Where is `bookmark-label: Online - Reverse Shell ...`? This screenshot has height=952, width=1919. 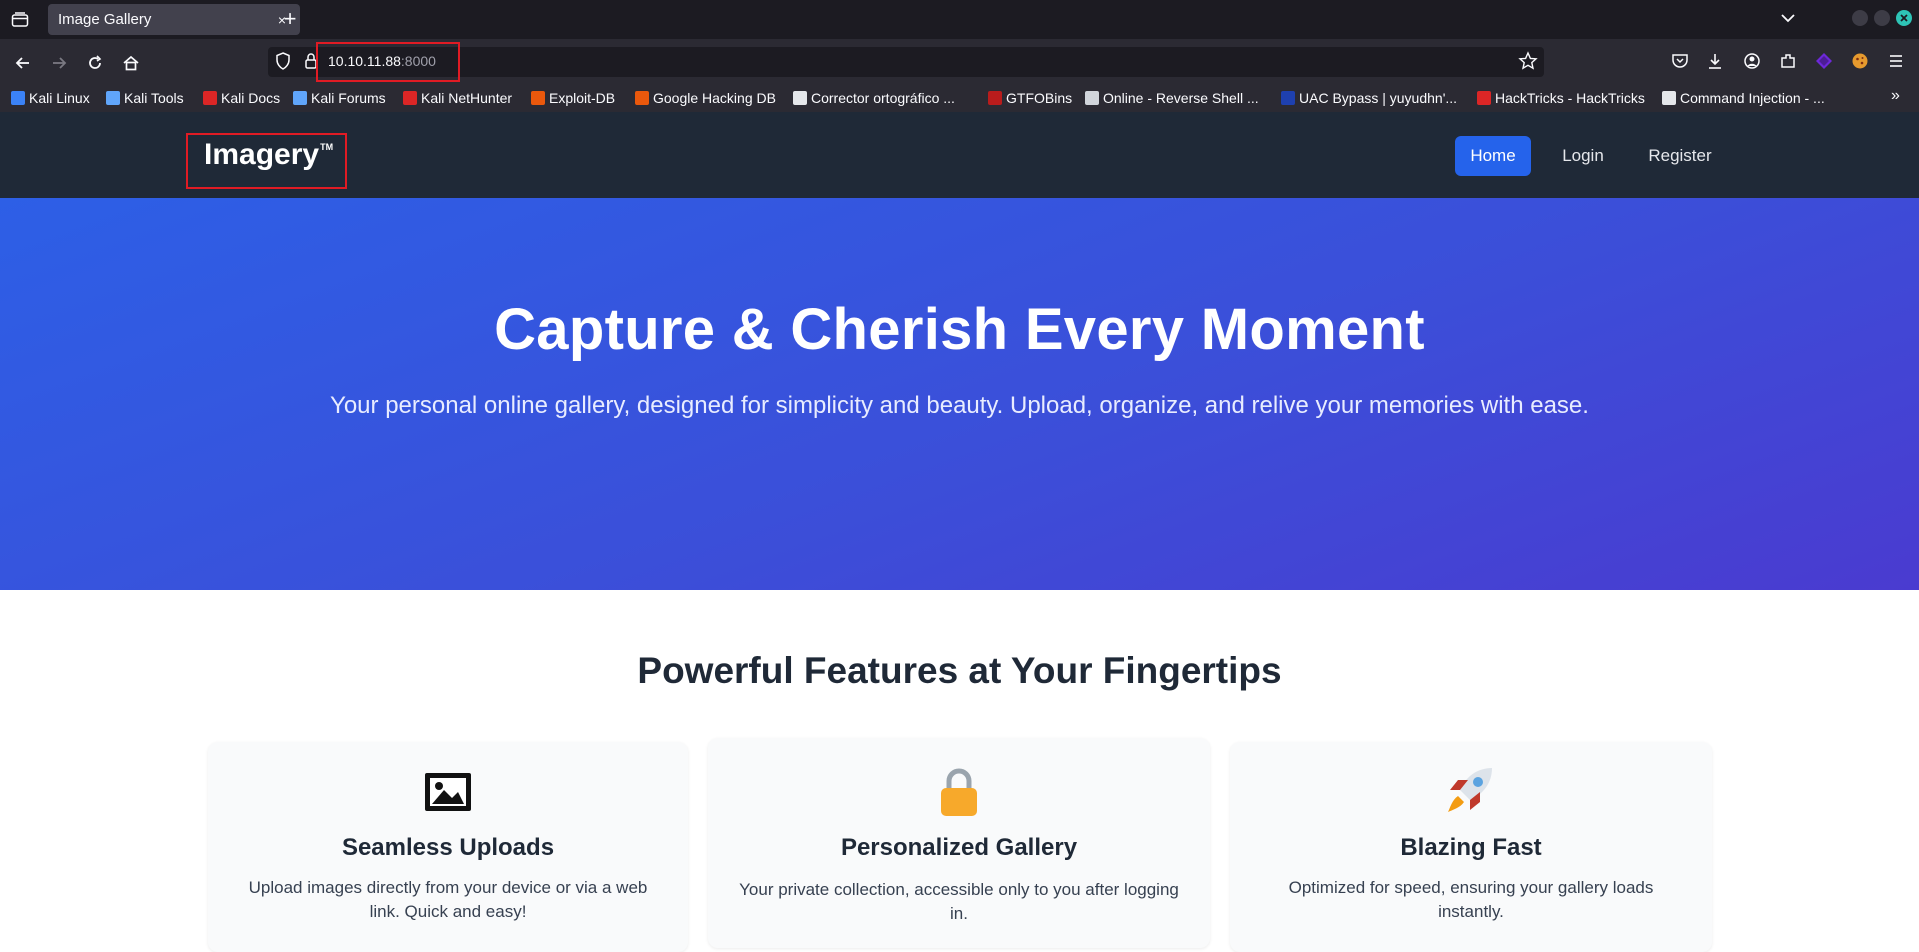 bookmark-label: Online - Reverse Shell ... is located at coordinates (1181, 98).